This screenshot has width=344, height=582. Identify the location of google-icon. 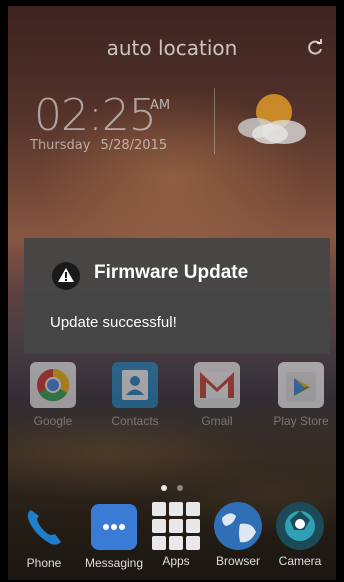
(53, 385).